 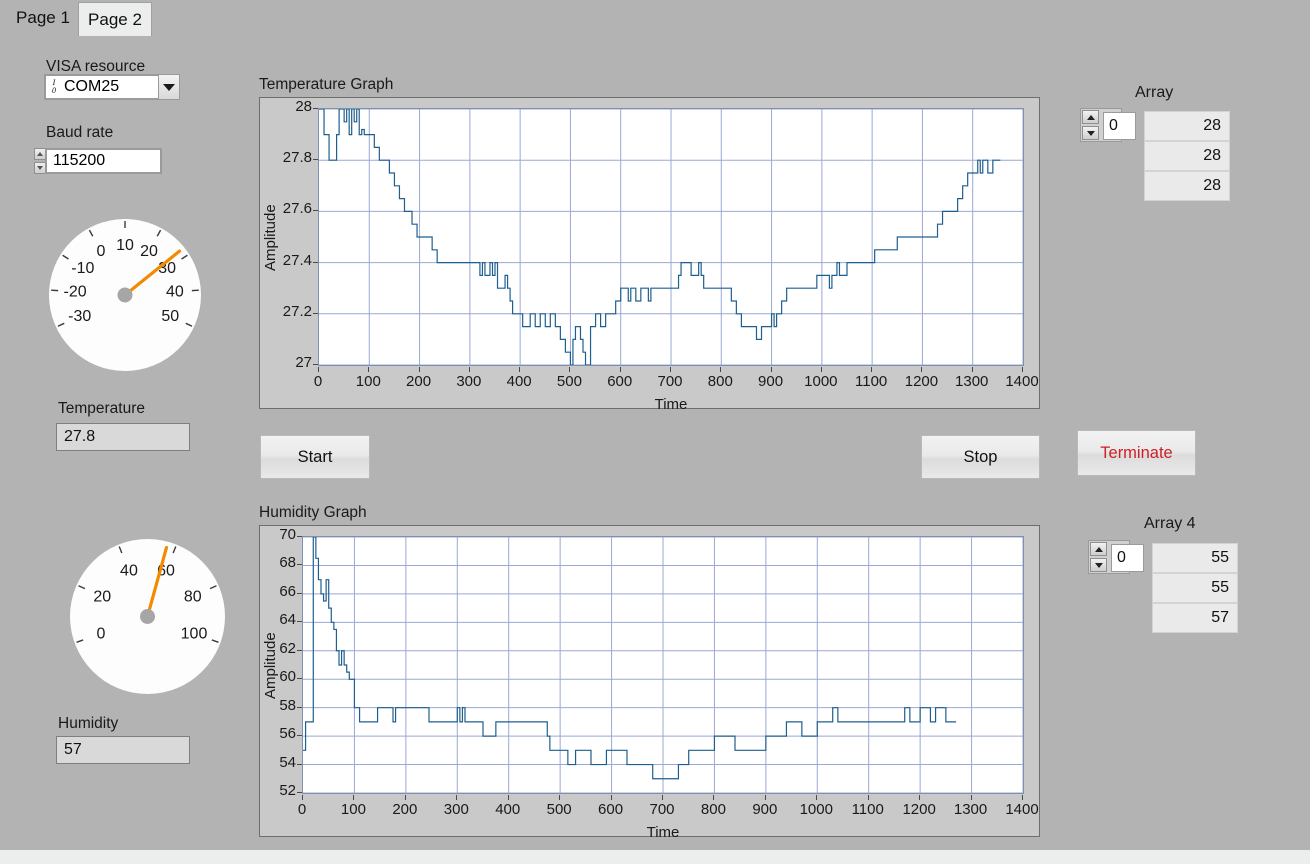 I want to click on baud-rate-label: Baud rate, so click(x=80, y=132).